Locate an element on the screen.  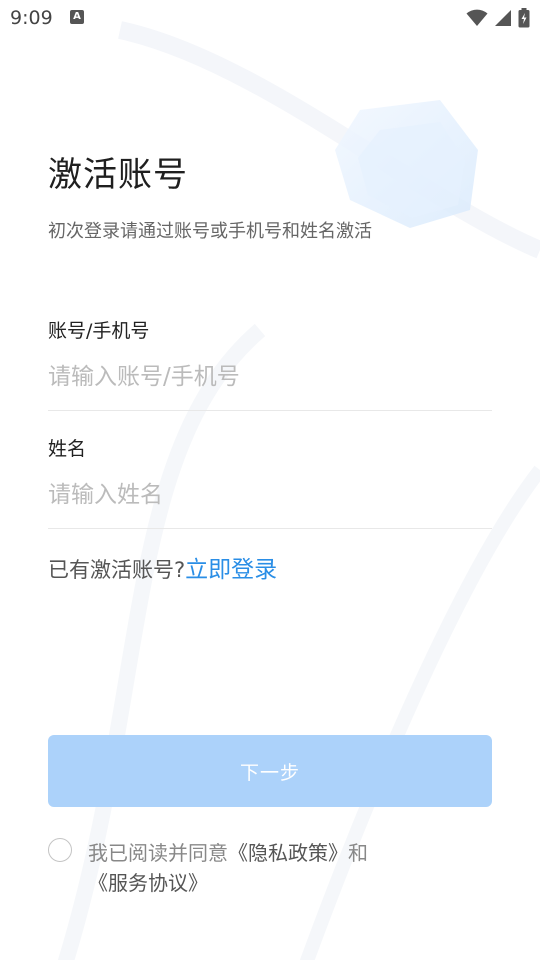
has-account-row: 已有激活账号?立即登录 is located at coordinates (162, 570).